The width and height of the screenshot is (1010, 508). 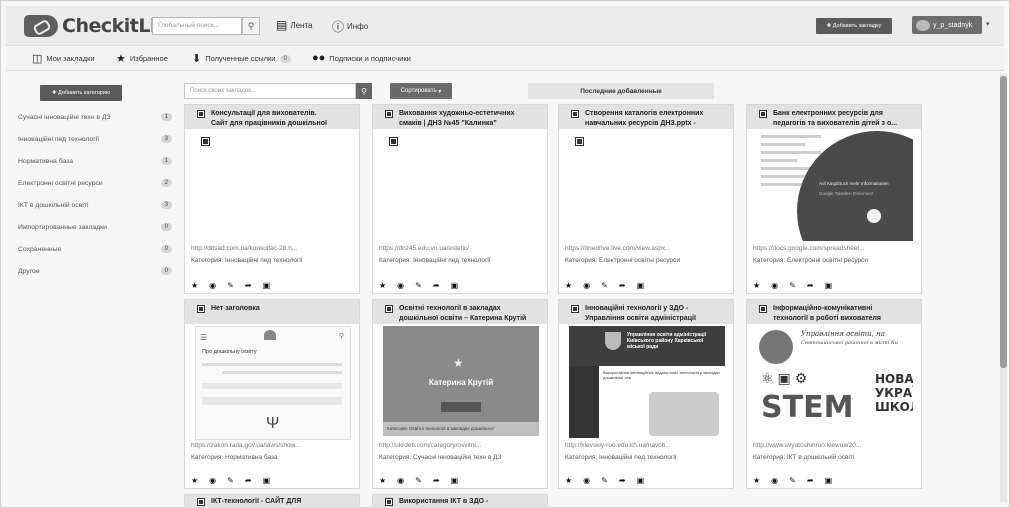 I want to click on recent-added-label: Последние добавленные, so click(x=621, y=91).